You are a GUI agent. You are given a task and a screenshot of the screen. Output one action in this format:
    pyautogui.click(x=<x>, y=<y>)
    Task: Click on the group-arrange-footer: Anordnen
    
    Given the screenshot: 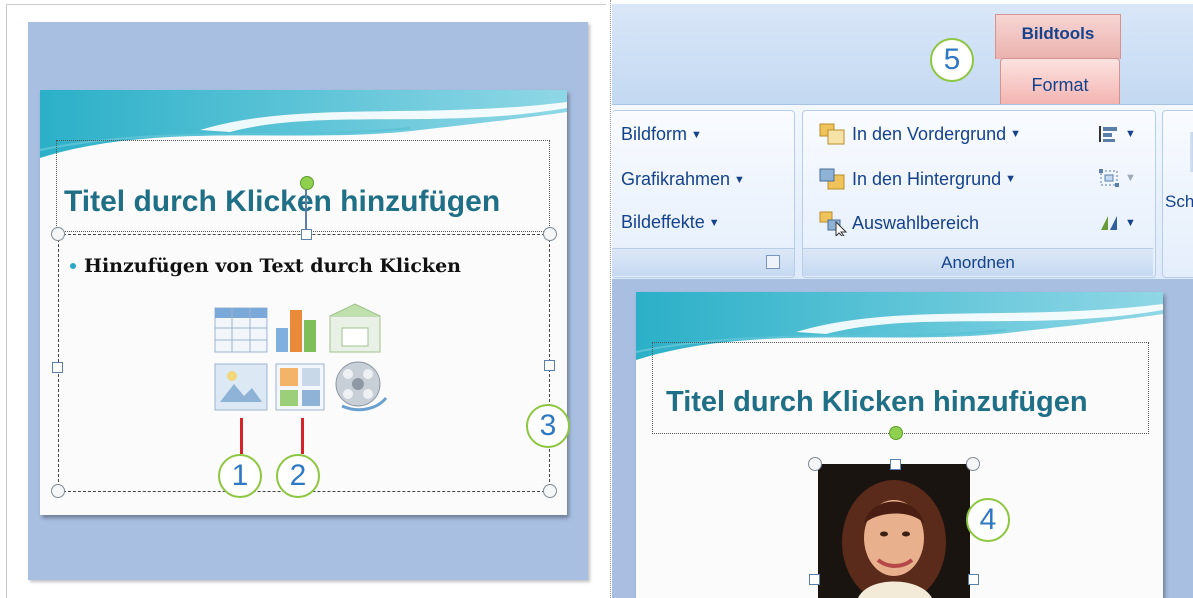 What is the action you would take?
    pyautogui.click(x=978, y=262)
    